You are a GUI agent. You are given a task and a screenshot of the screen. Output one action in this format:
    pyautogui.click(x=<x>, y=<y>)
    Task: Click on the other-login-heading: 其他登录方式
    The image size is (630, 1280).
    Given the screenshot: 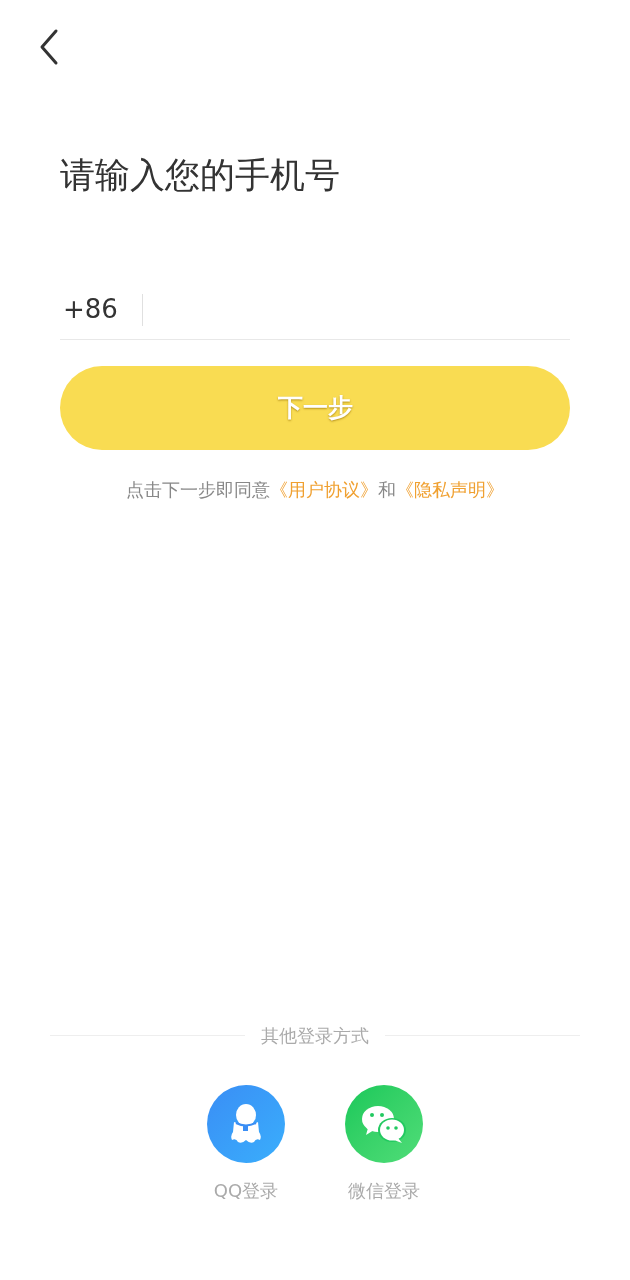 What is the action you would take?
    pyautogui.click(x=315, y=1036)
    